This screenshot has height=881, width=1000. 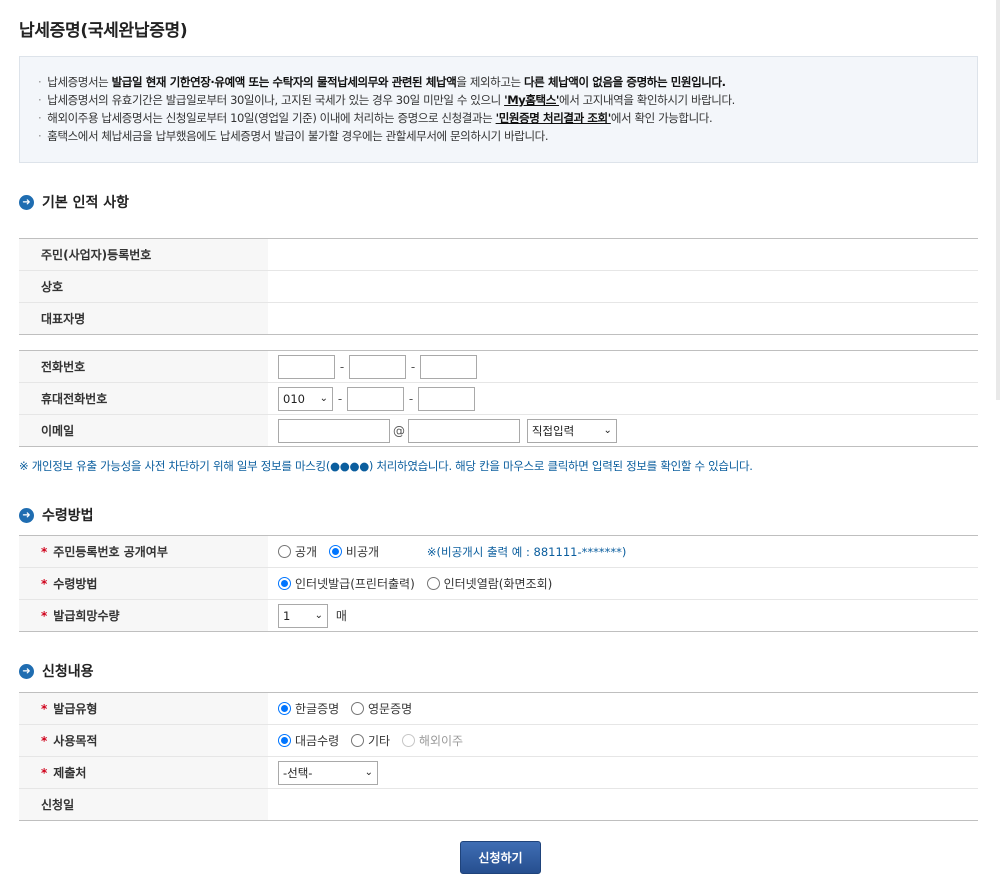 I want to click on apply-date-value, so click(x=623, y=805).